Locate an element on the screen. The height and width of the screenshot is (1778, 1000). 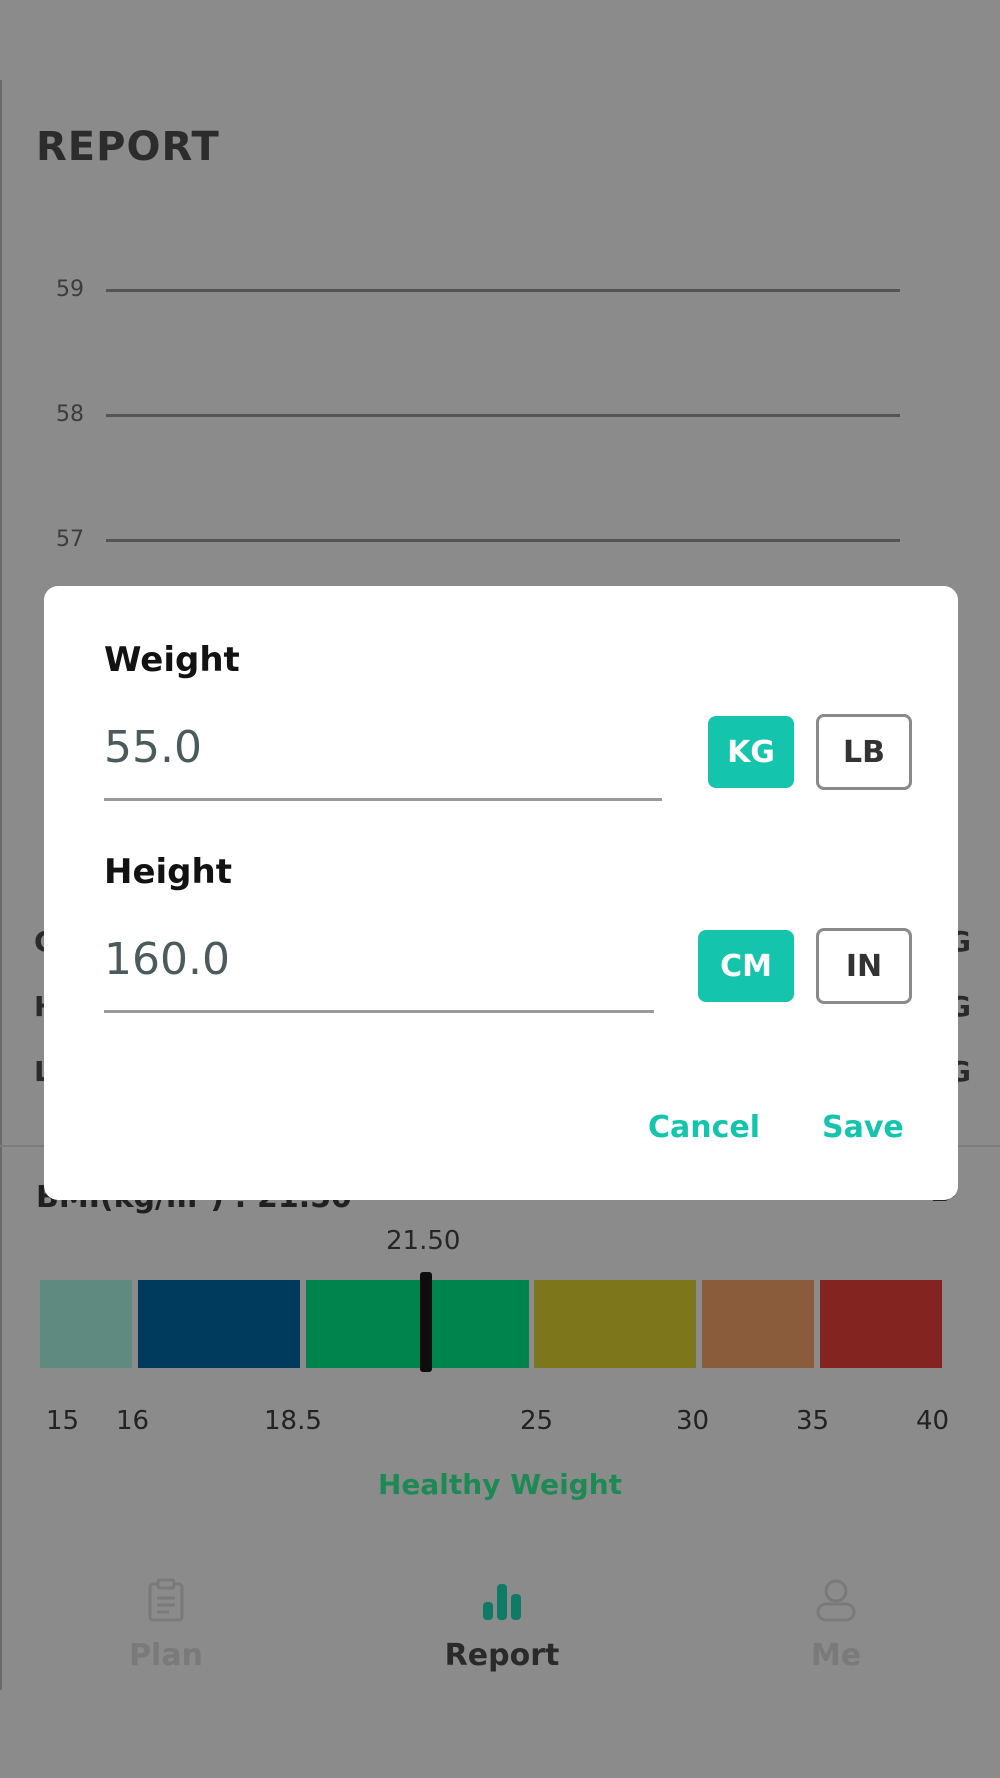
bmi-tick-16: 16 is located at coordinates (133, 1421).